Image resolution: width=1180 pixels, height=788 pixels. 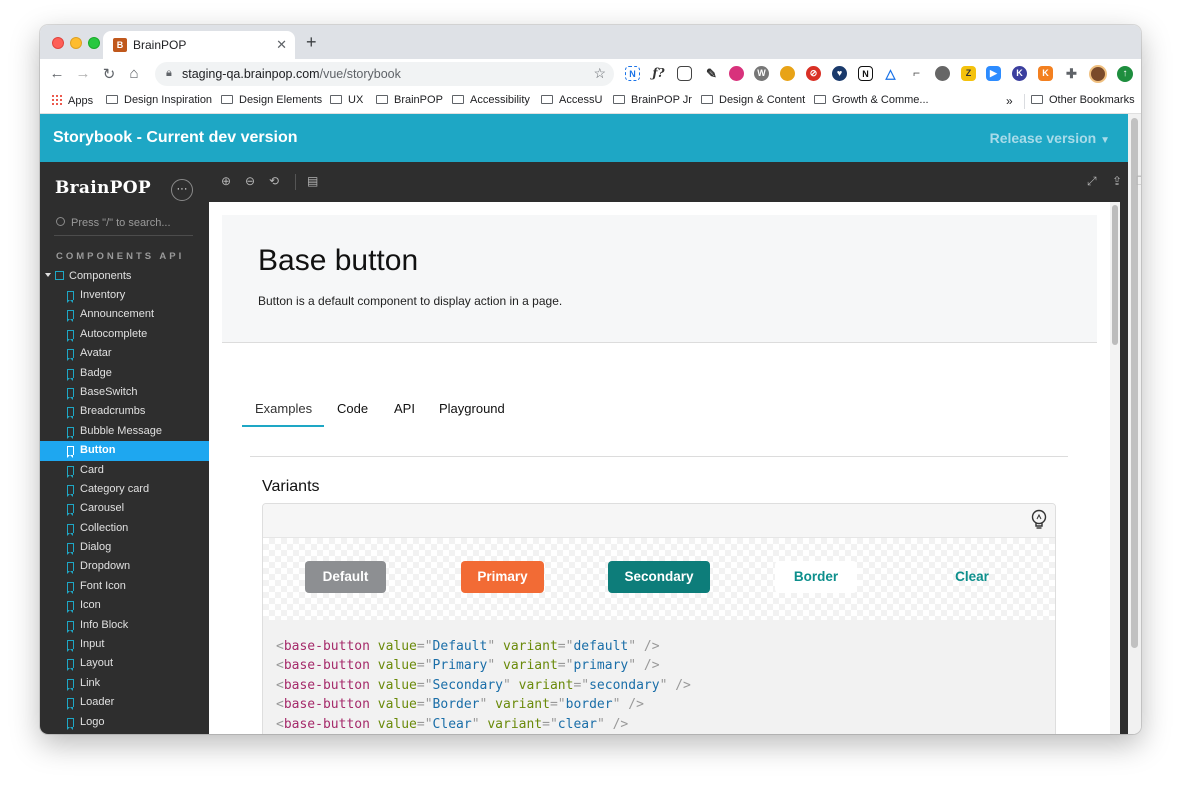 What do you see at coordinates (632, 73) in the screenshot?
I see `extension-n-icon: N` at bounding box center [632, 73].